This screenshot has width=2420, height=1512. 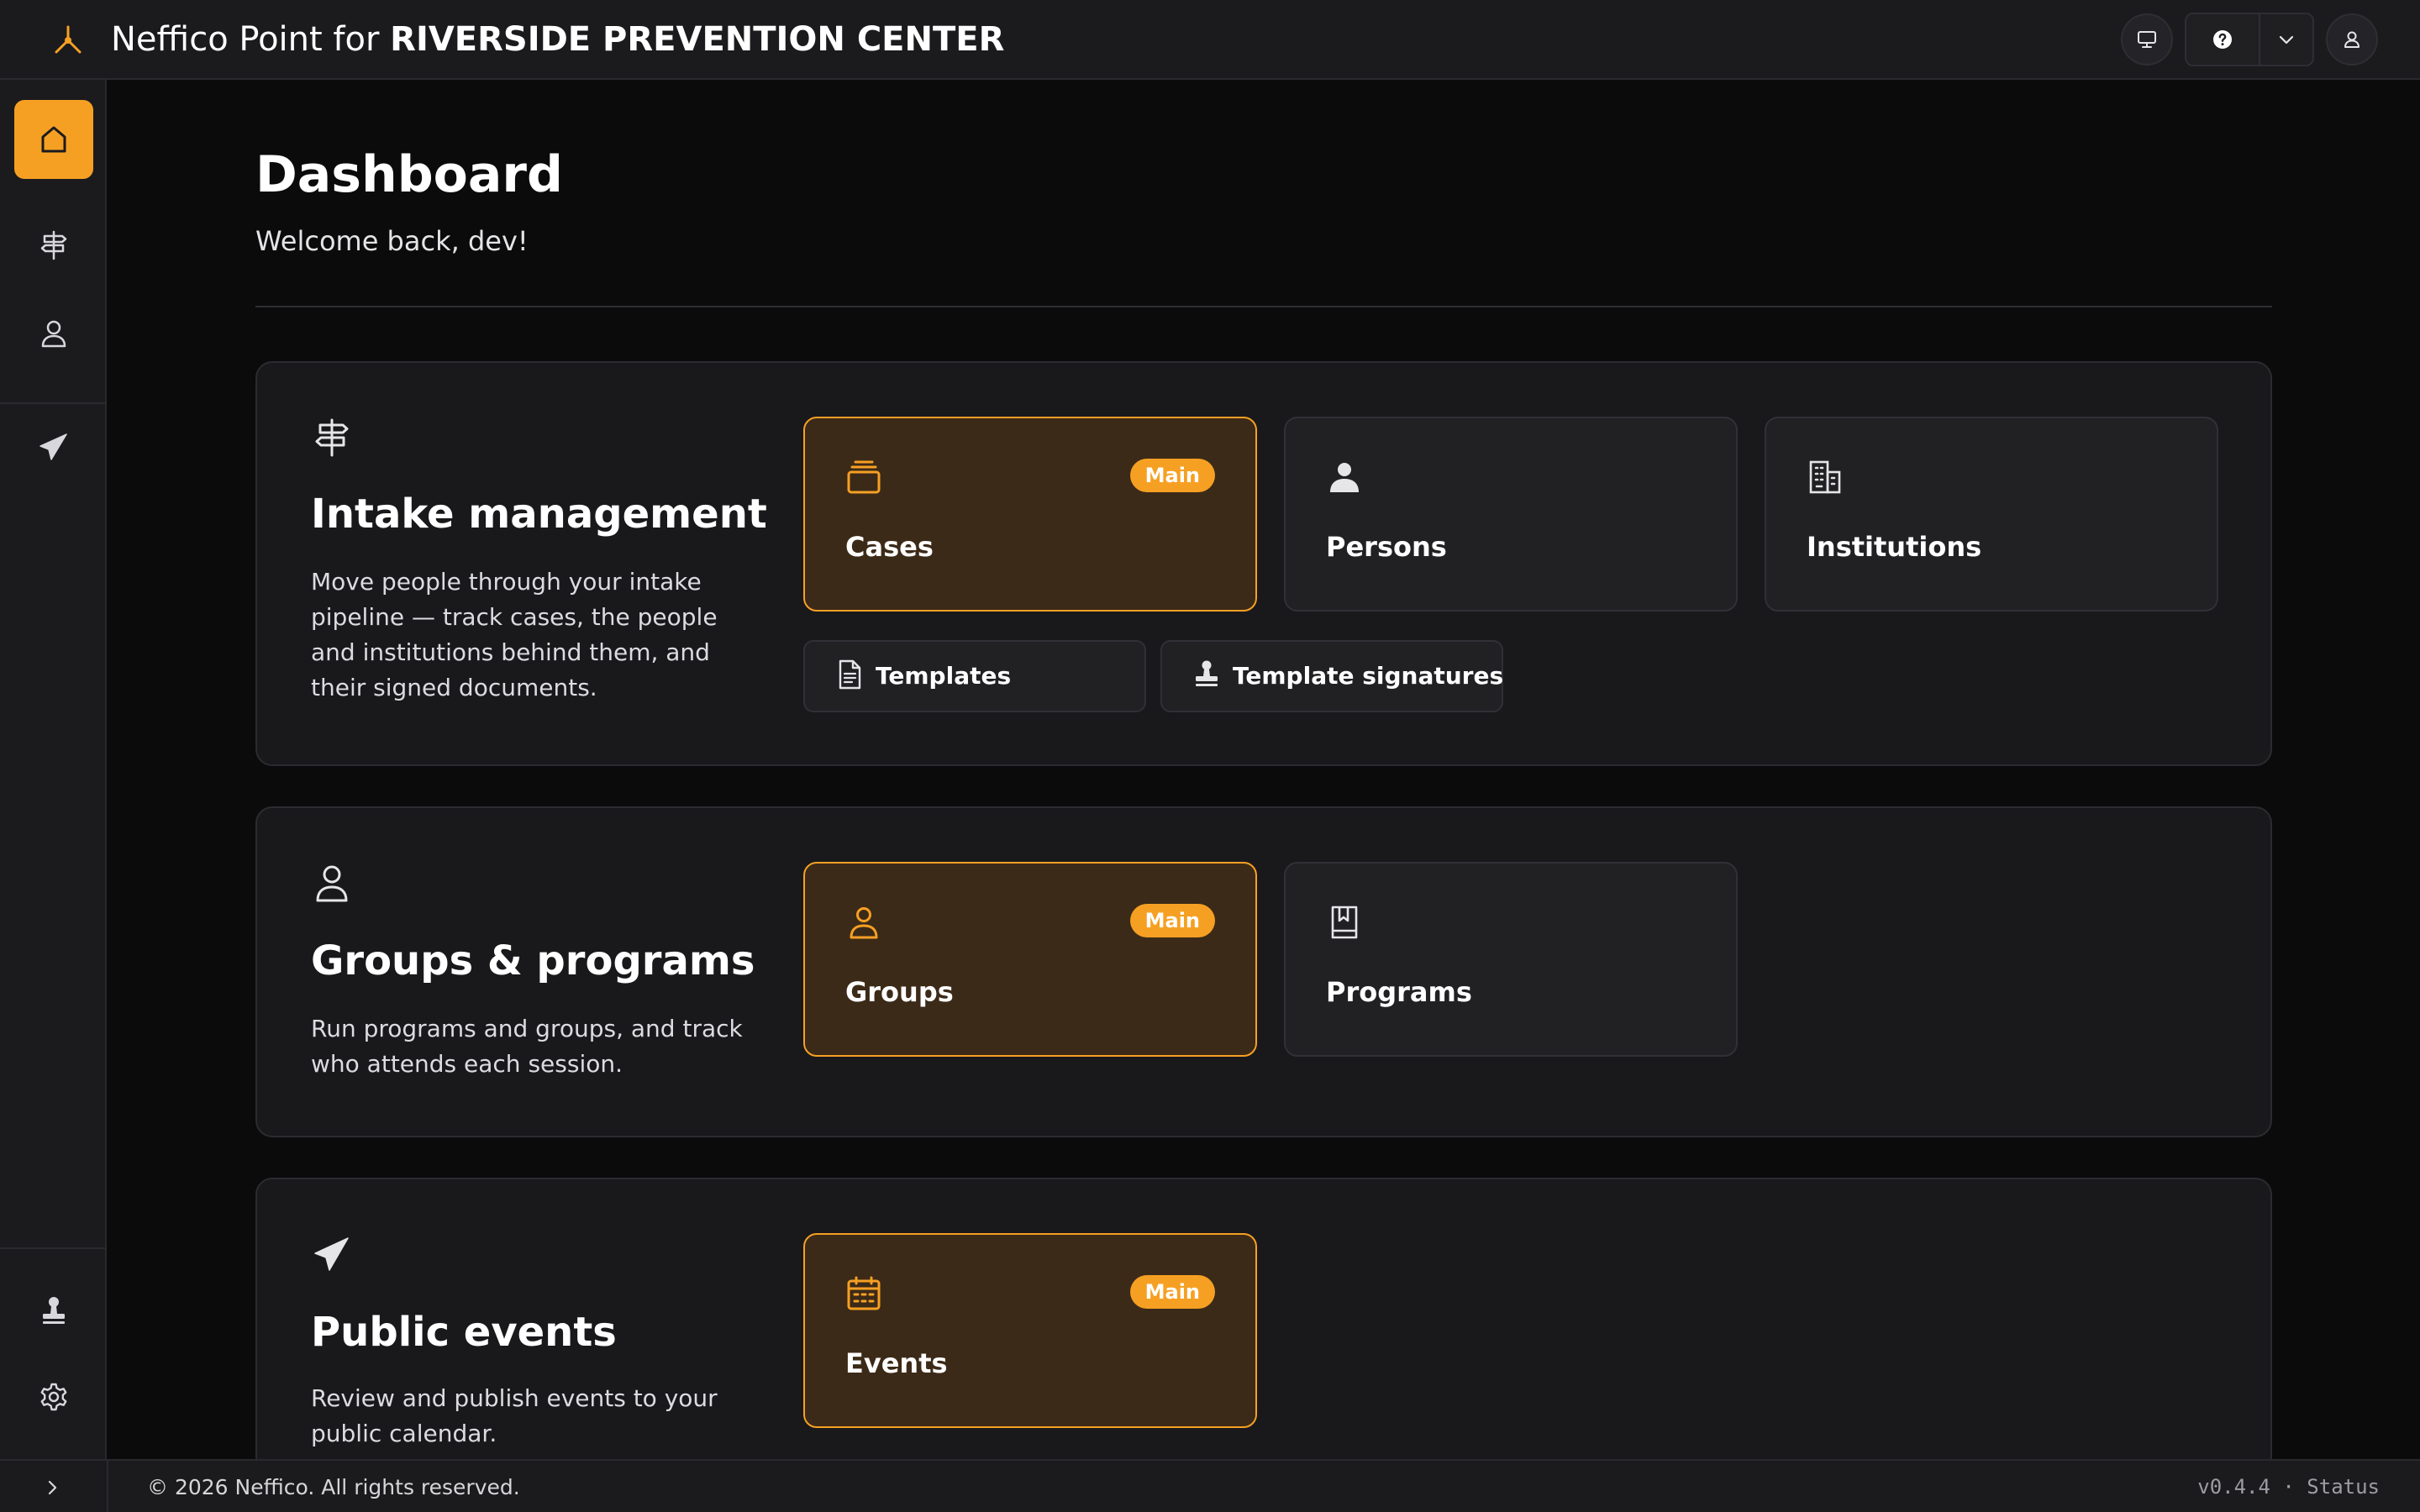 What do you see at coordinates (850, 674) in the screenshot?
I see `document-icon` at bounding box center [850, 674].